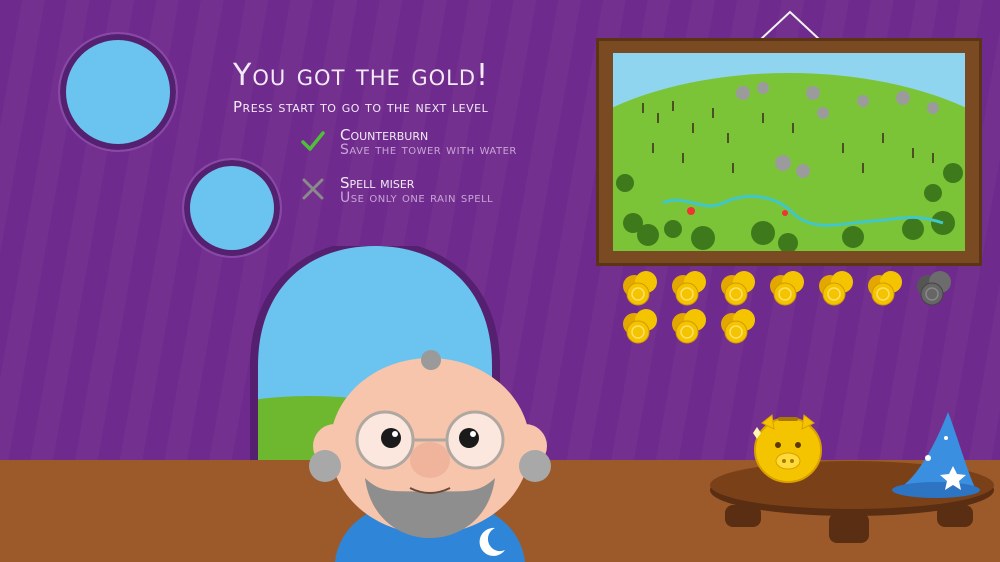  Describe the element at coordinates (361, 107) in the screenshot. I see `page-subtitle: Press start to go to the next level` at that location.